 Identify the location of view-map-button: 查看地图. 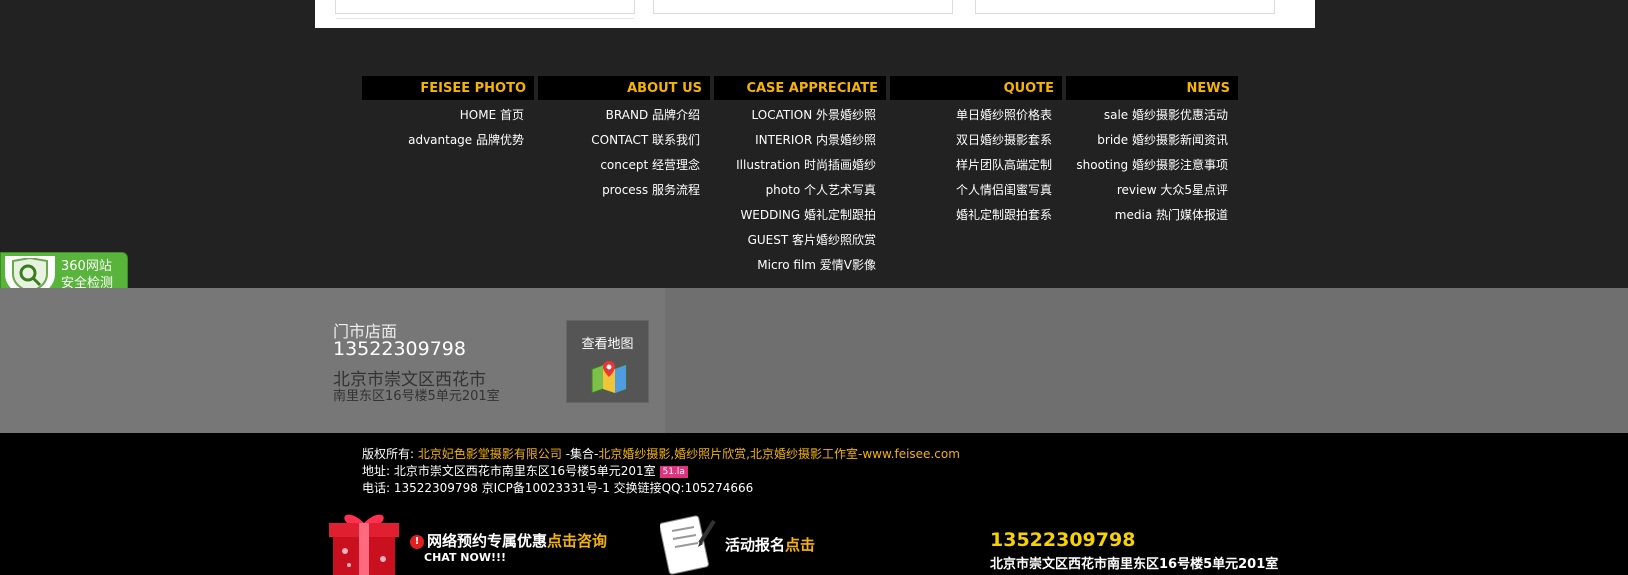
(607, 361).